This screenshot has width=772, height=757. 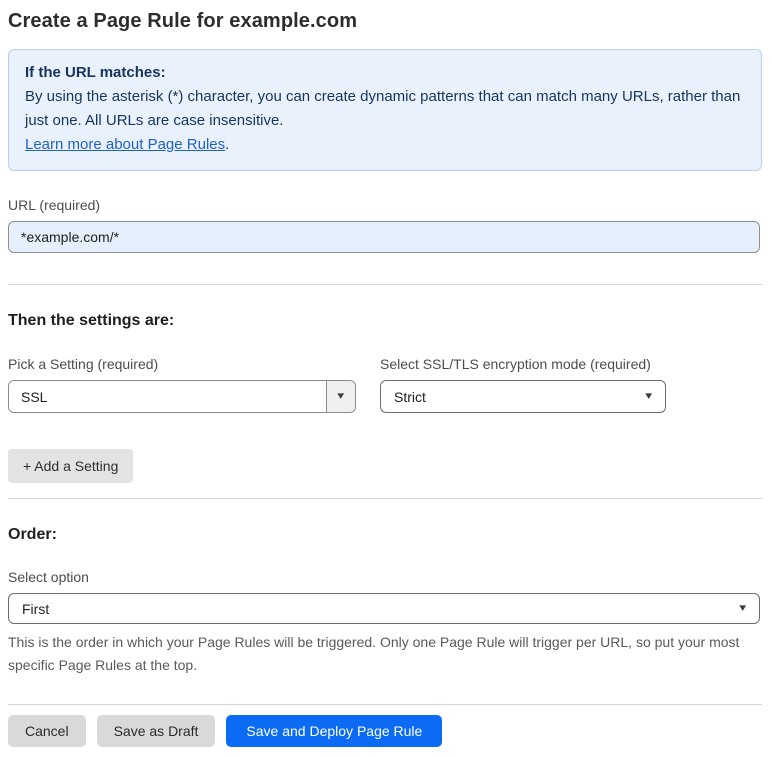 What do you see at coordinates (384, 608) in the screenshot?
I see `order-select: First ▾` at bounding box center [384, 608].